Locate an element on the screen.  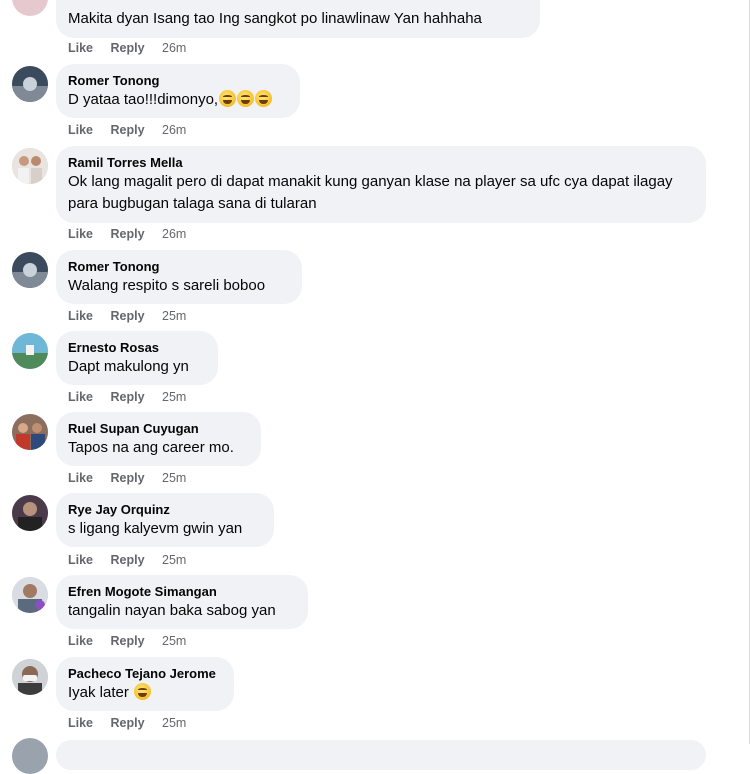
comment-author: Ruel Supan Cuyugan is located at coordinates (158, 428).